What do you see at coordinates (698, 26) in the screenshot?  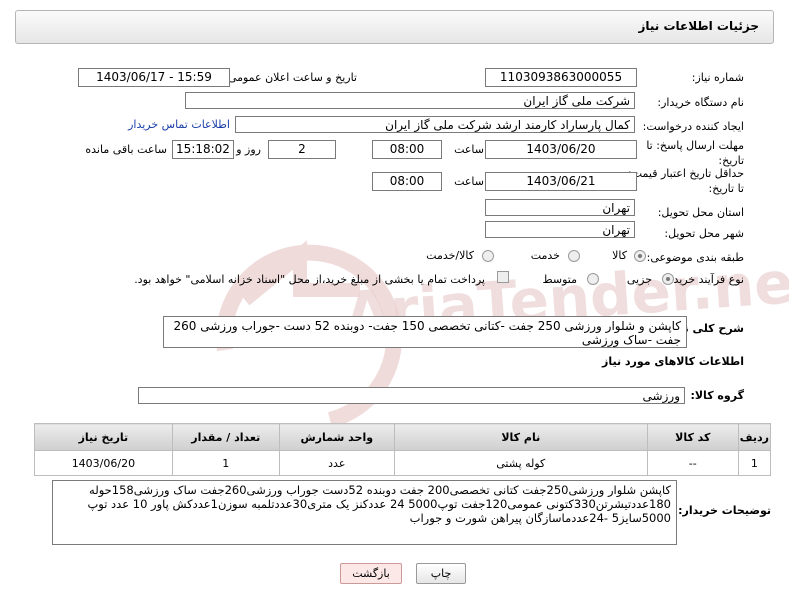 I see `page-title: جزئیات اطلاعات نیاز` at bounding box center [698, 26].